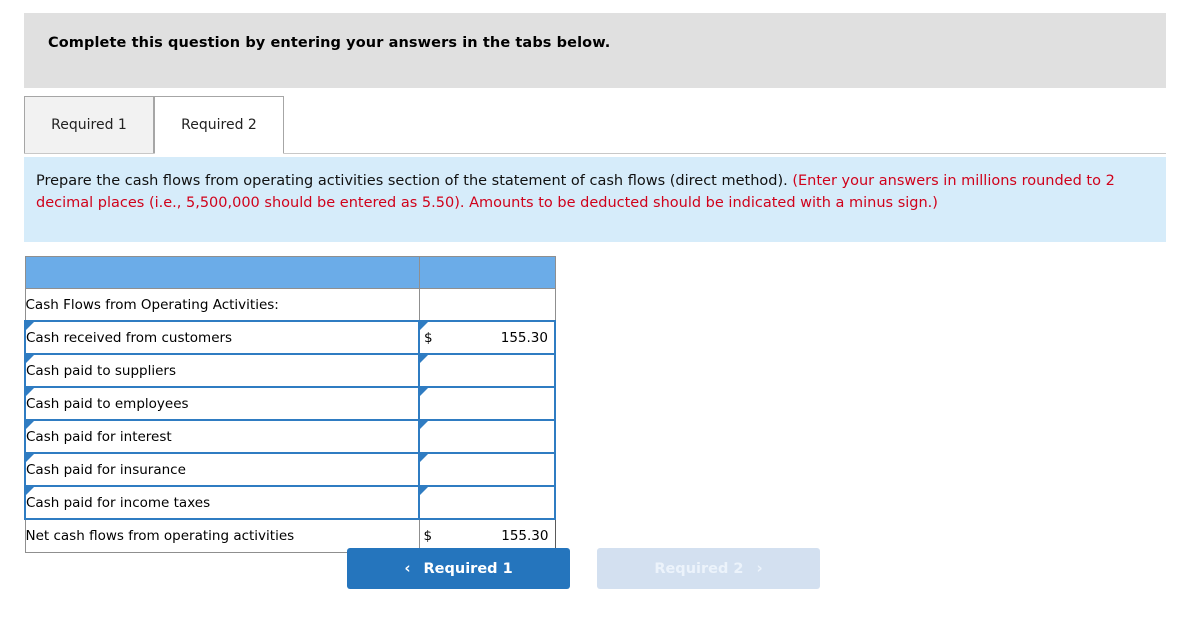  Describe the element at coordinates (595, 126) in the screenshot. I see `tab-strip: Required 1 Required 2` at that location.